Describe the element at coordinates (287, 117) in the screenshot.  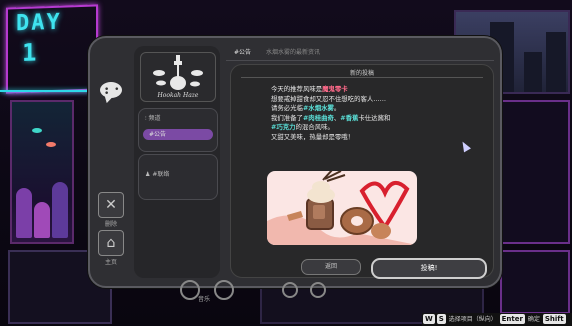
I see `post-text: 我们准备了` at that location.